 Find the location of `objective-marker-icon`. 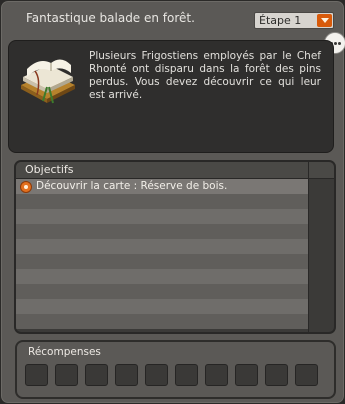

objective-marker-icon is located at coordinates (26, 187).